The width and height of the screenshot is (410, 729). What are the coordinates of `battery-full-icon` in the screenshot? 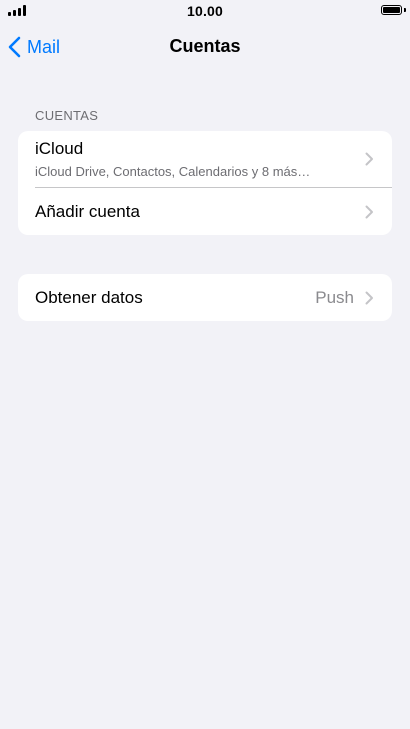 It's located at (391, 10).